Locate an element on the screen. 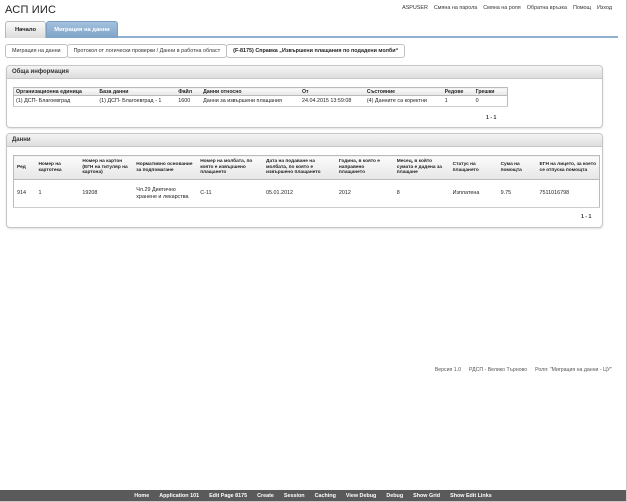  change-password-link: Смяна на парола is located at coordinates (455, 8).